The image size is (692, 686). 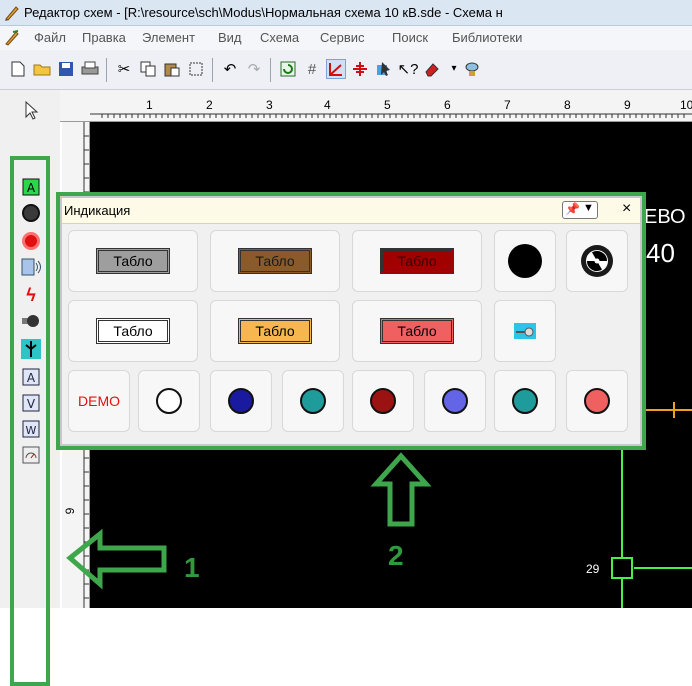 I want to click on schematic-node, so click(x=622, y=568).